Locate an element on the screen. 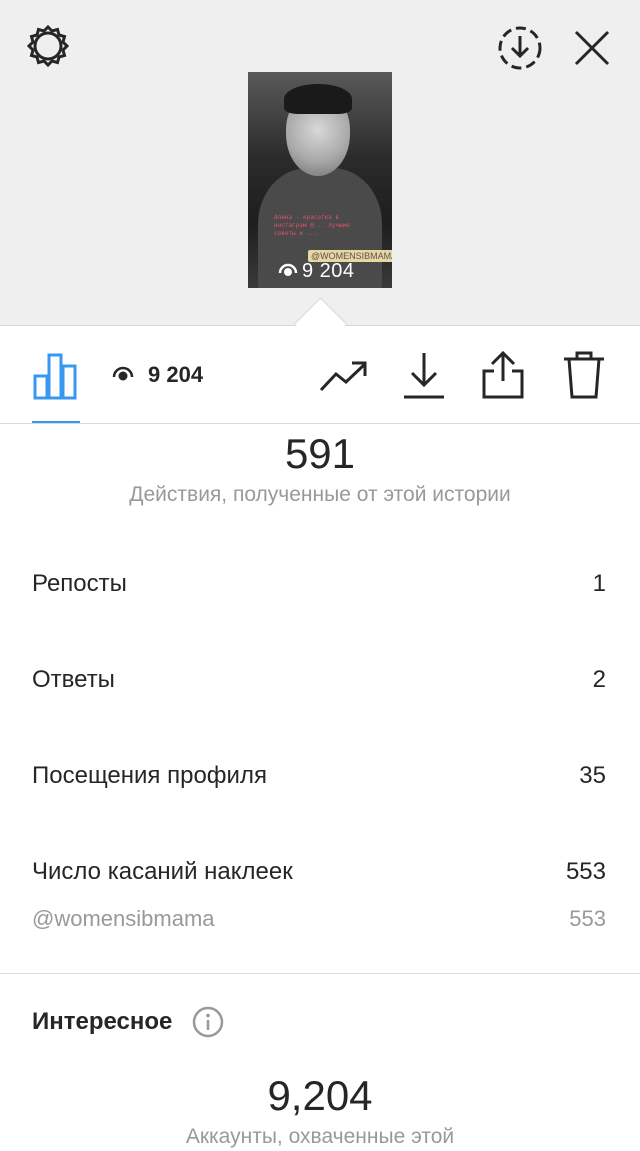 This screenshot has width=640, height=1151. download-circle-icon is located at coordinates (520, 48).